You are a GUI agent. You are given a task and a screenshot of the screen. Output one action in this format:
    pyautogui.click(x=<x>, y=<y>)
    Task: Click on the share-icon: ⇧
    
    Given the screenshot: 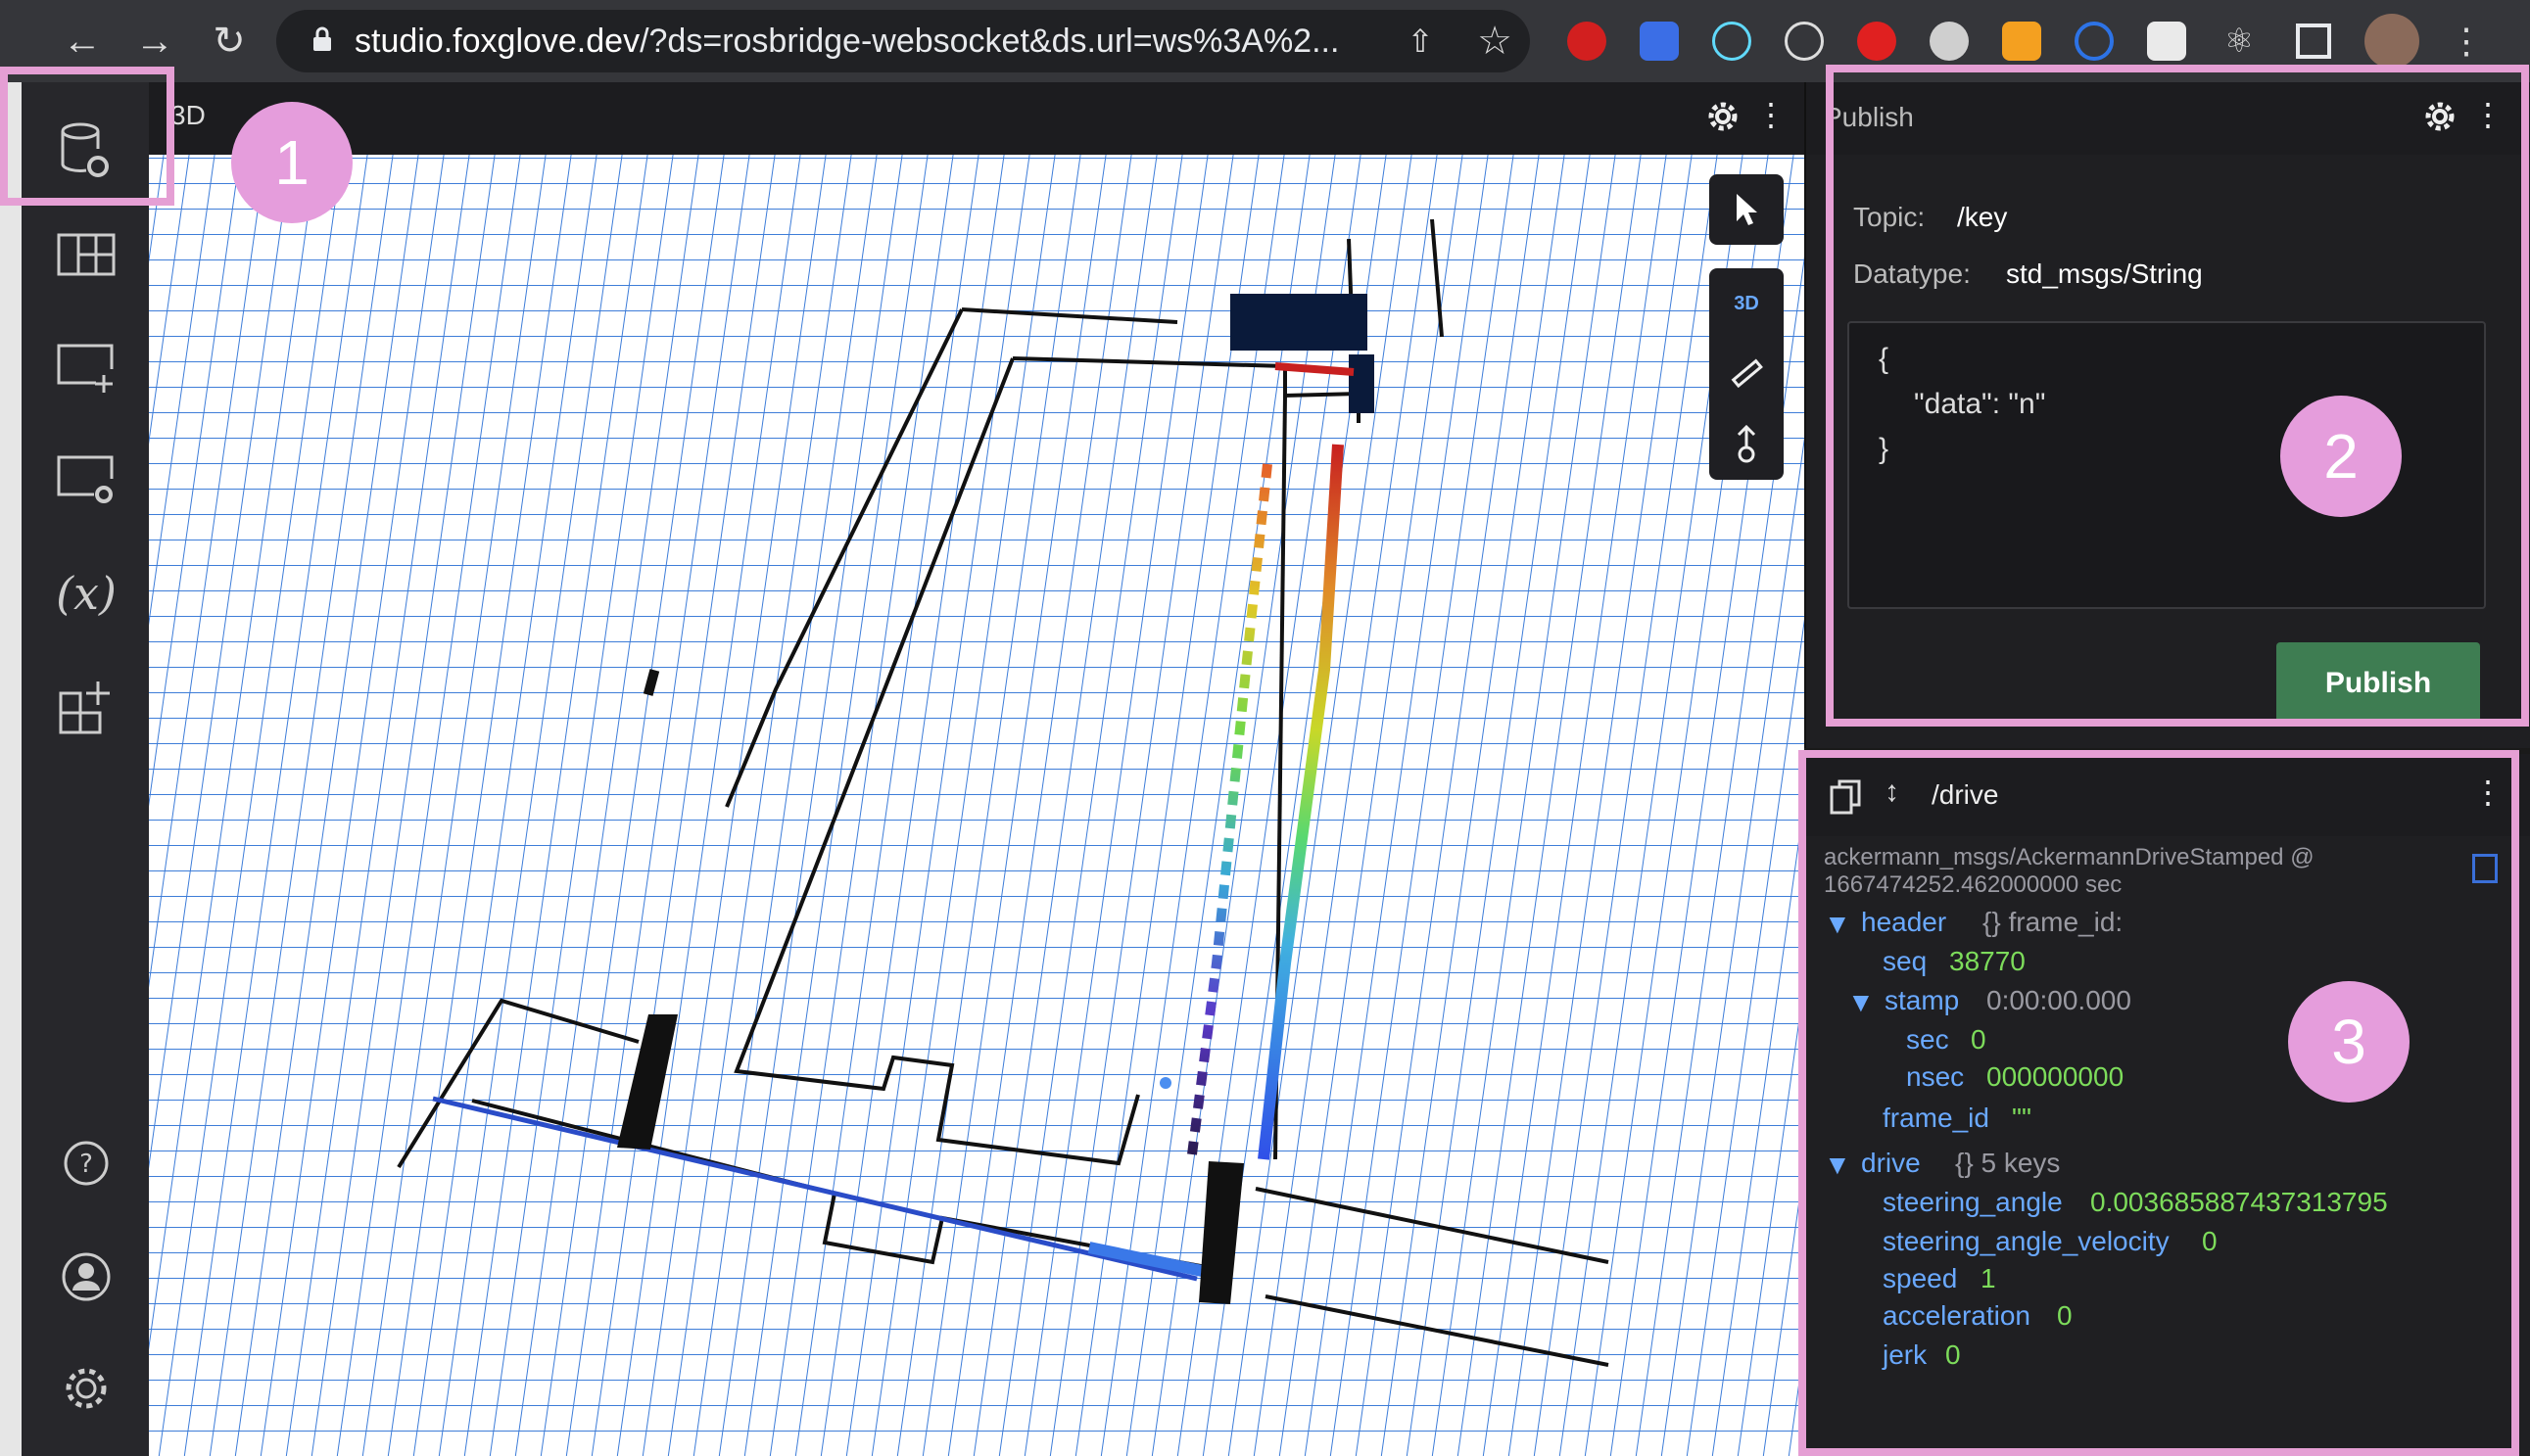 What is the action you would take?
    pyautogui.click(x=1421, y=41)
    